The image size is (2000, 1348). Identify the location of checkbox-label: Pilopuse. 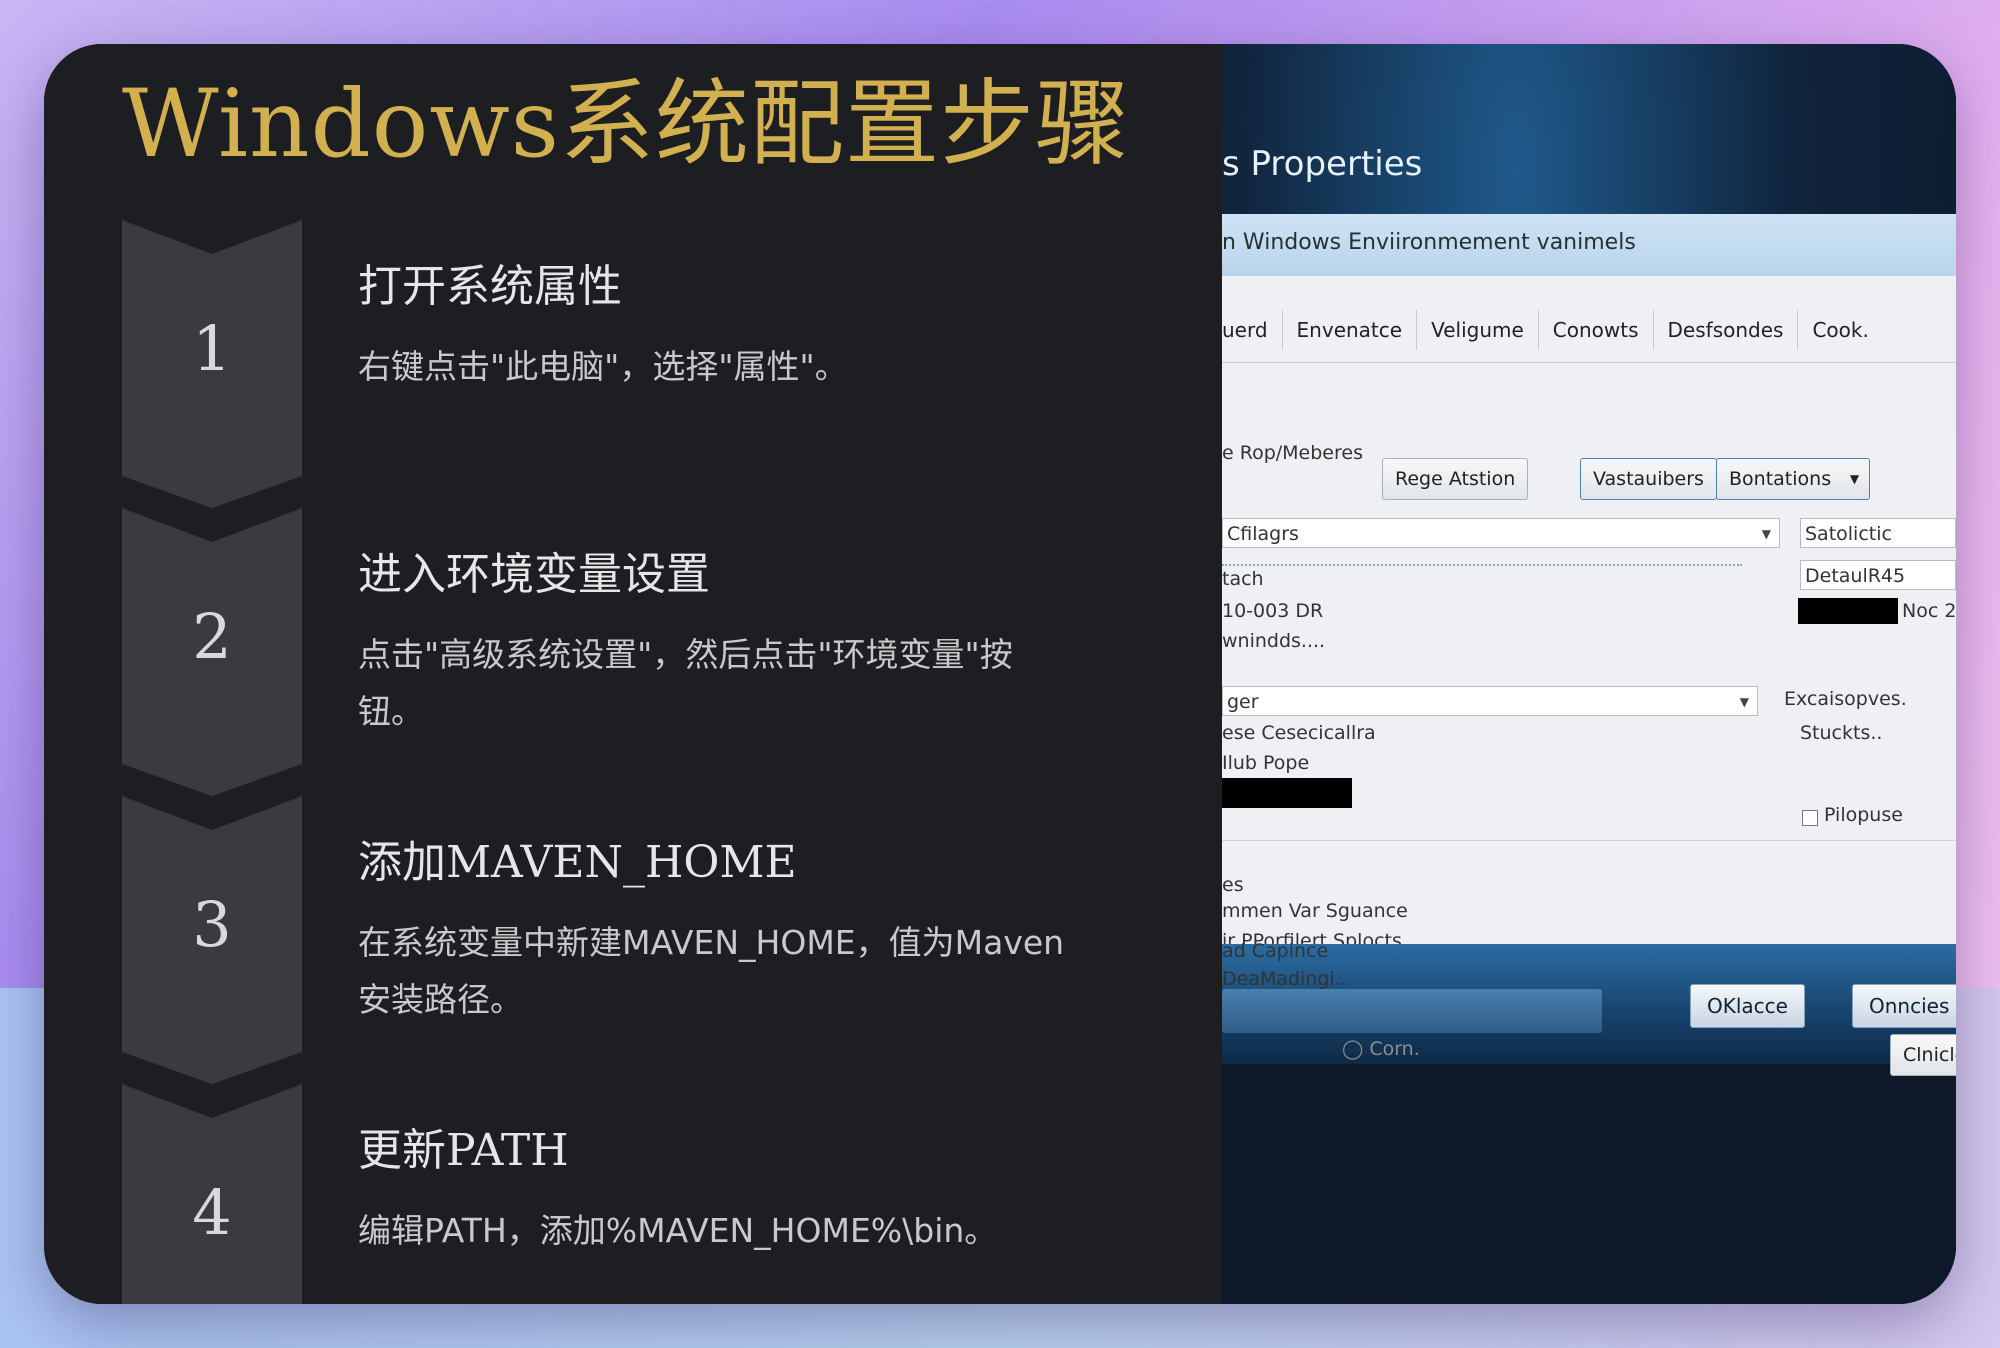
(1863, 815).